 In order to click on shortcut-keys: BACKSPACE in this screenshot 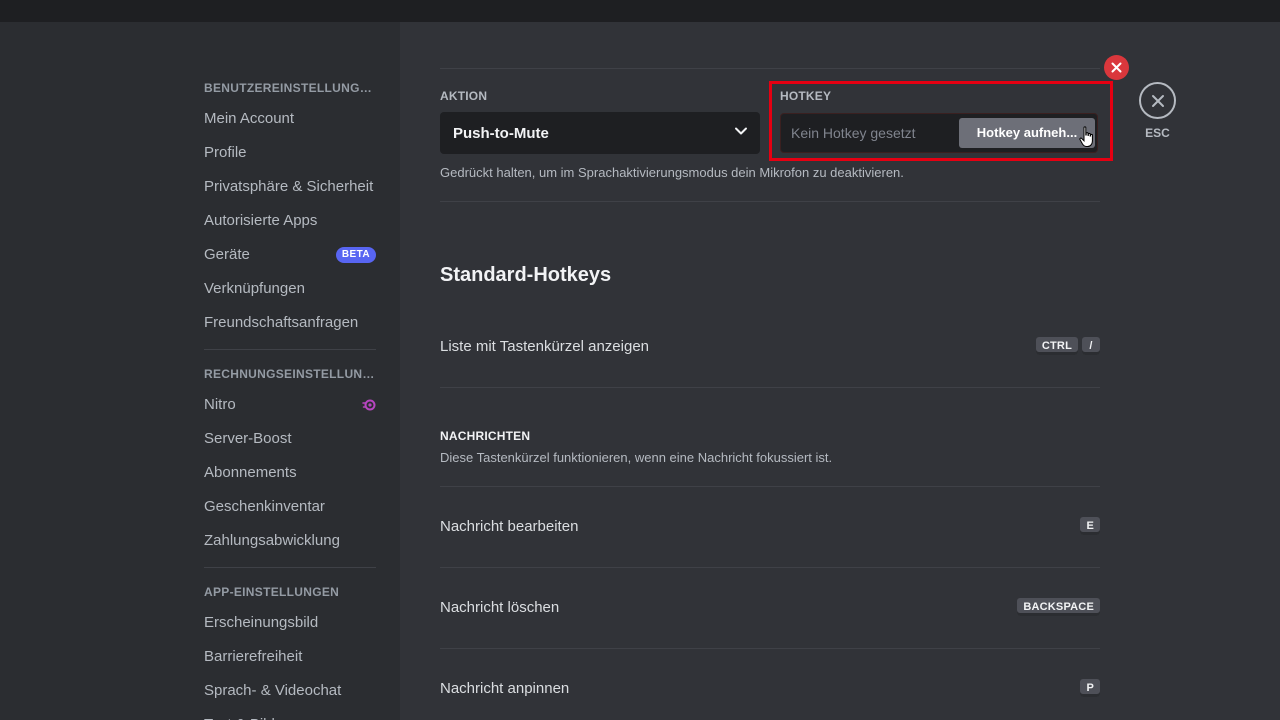, I will do `click(1058, 607)`.